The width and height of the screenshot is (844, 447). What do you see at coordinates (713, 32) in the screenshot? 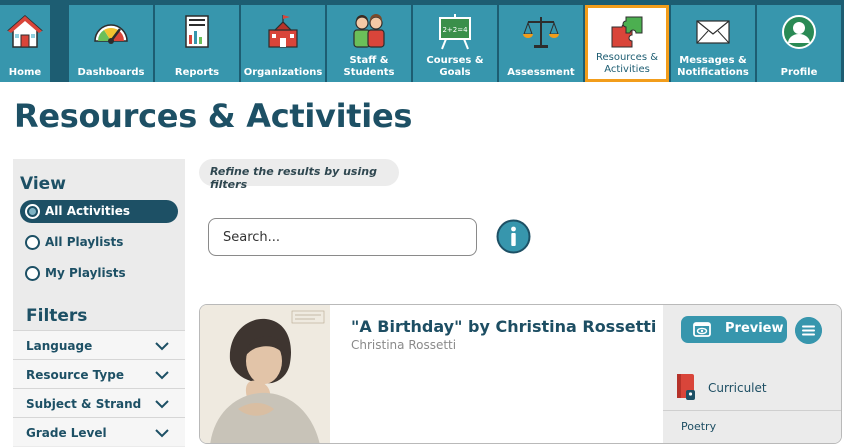
I see `envelope-icon` at bounding box center [713, 32].